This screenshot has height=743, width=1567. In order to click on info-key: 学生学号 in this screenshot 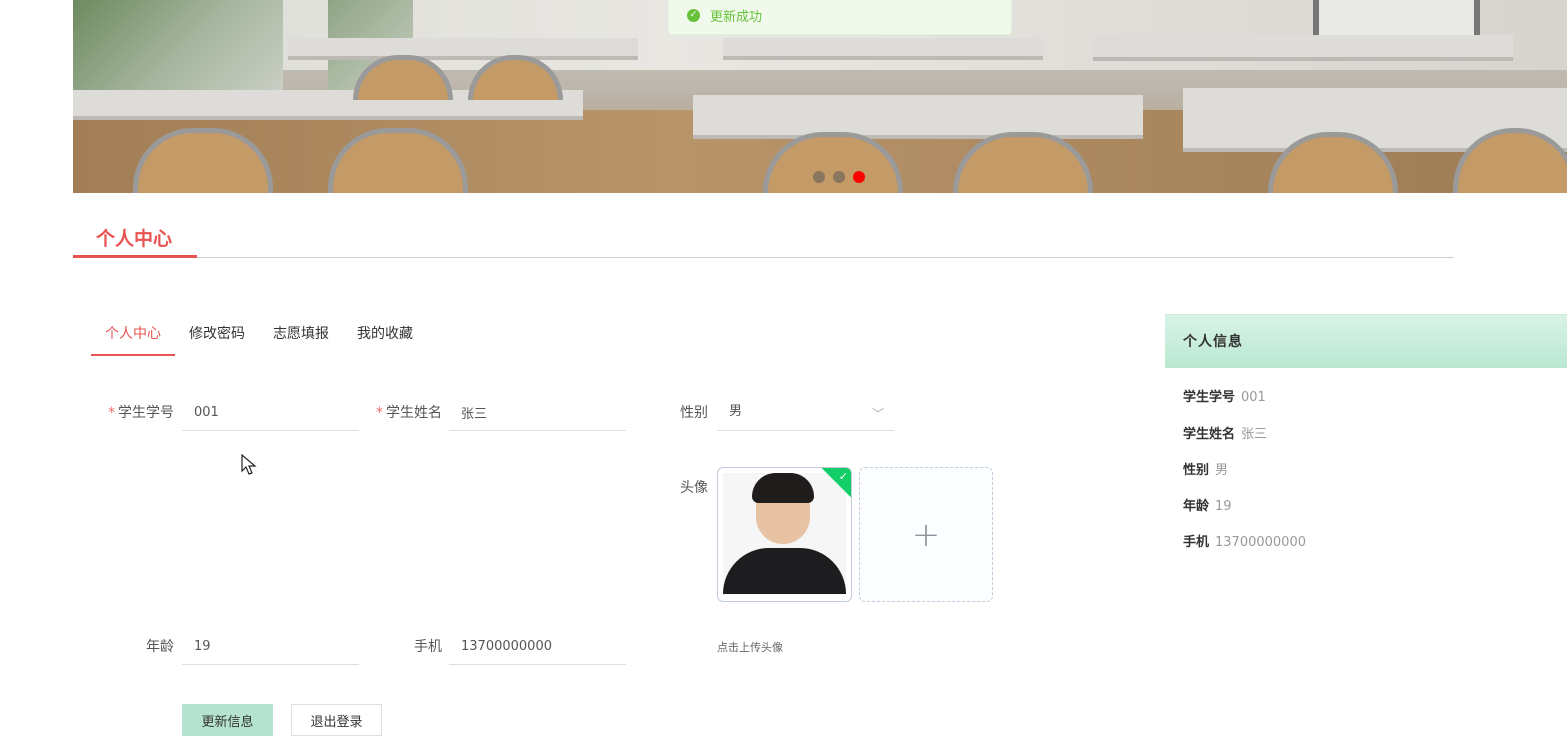, I will do `click(1209, 397)`.